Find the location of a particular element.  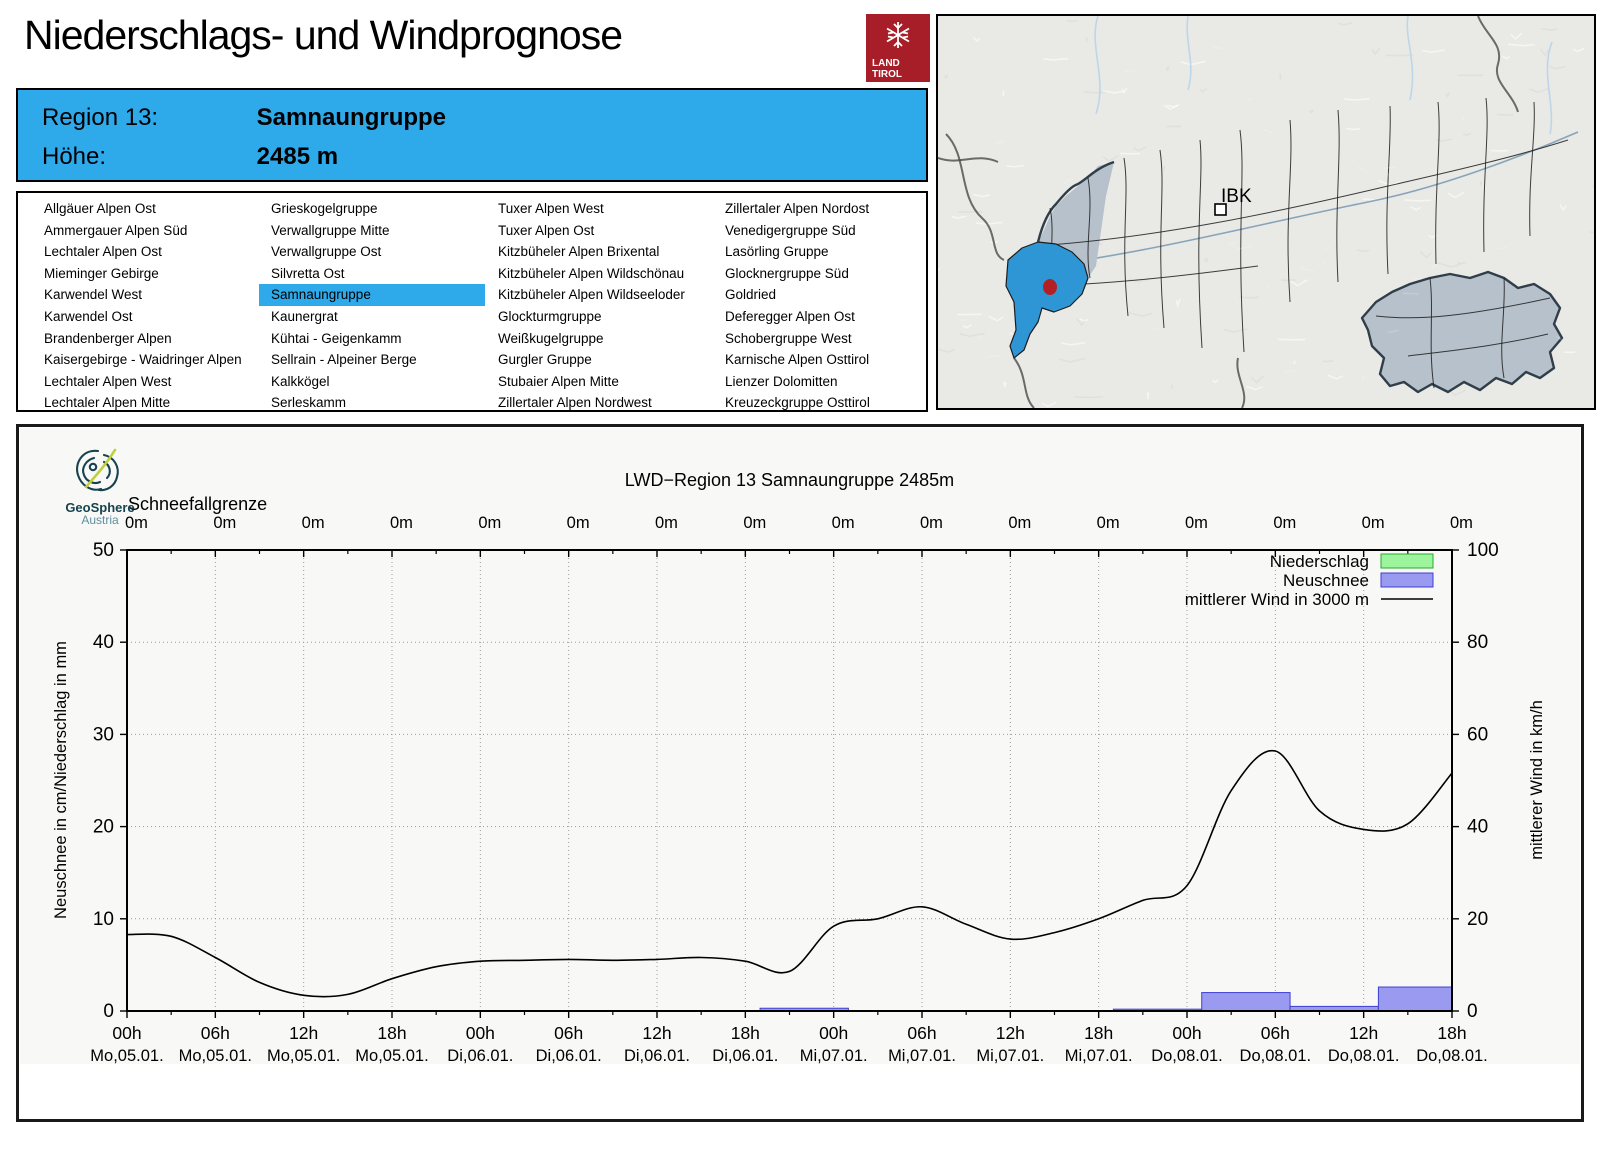

right-axis-tick-label: 0 is located at coordinates (1472, 1011).